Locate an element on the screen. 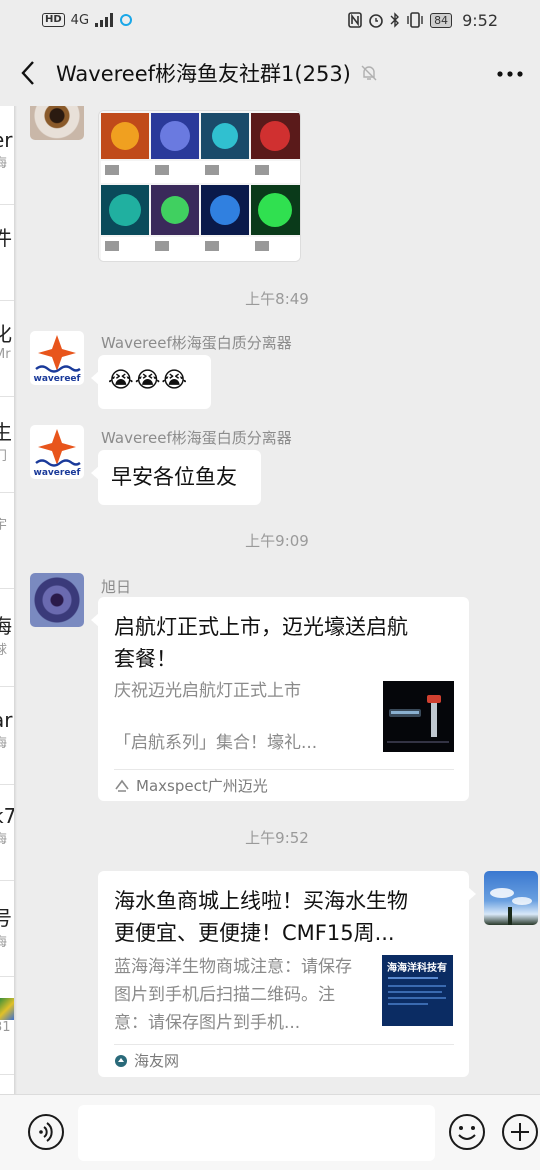 The height and width of the screenshot is (1170, 540). status-bar-left: HD 4G is located at coordinates (87, 20).